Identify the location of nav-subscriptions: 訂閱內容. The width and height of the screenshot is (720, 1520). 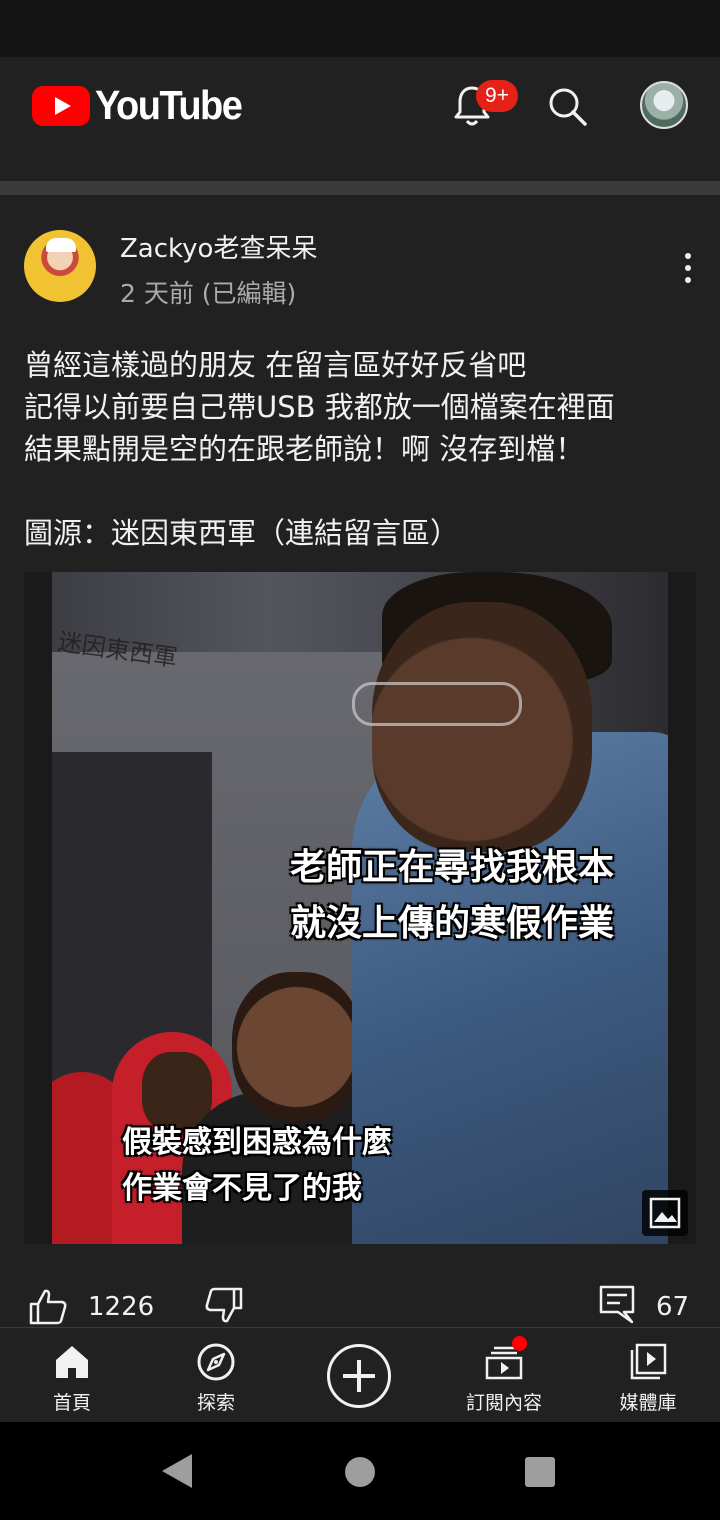
(504, 1375).